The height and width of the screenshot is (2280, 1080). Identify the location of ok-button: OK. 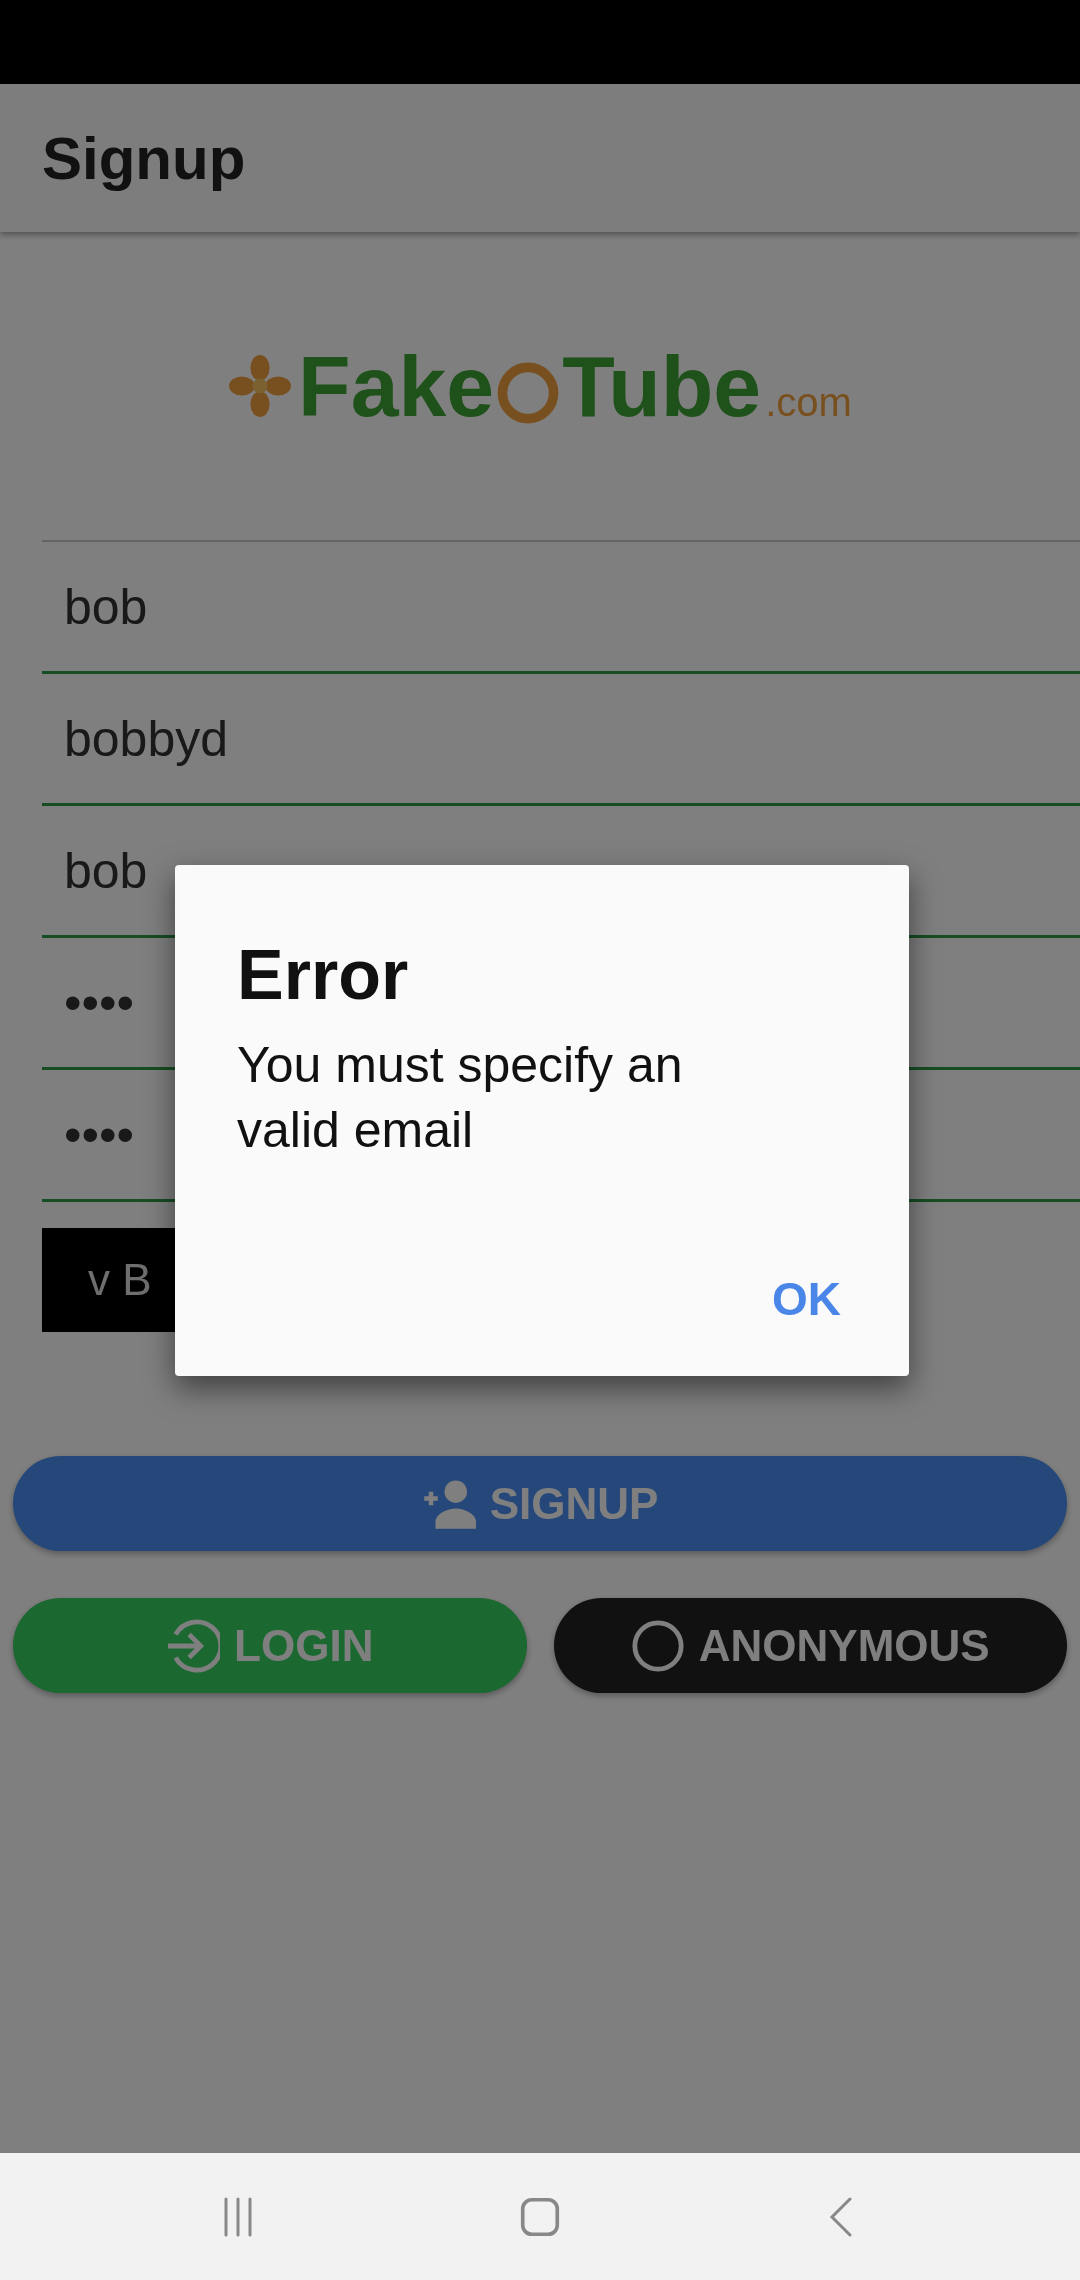
(806, 1299).